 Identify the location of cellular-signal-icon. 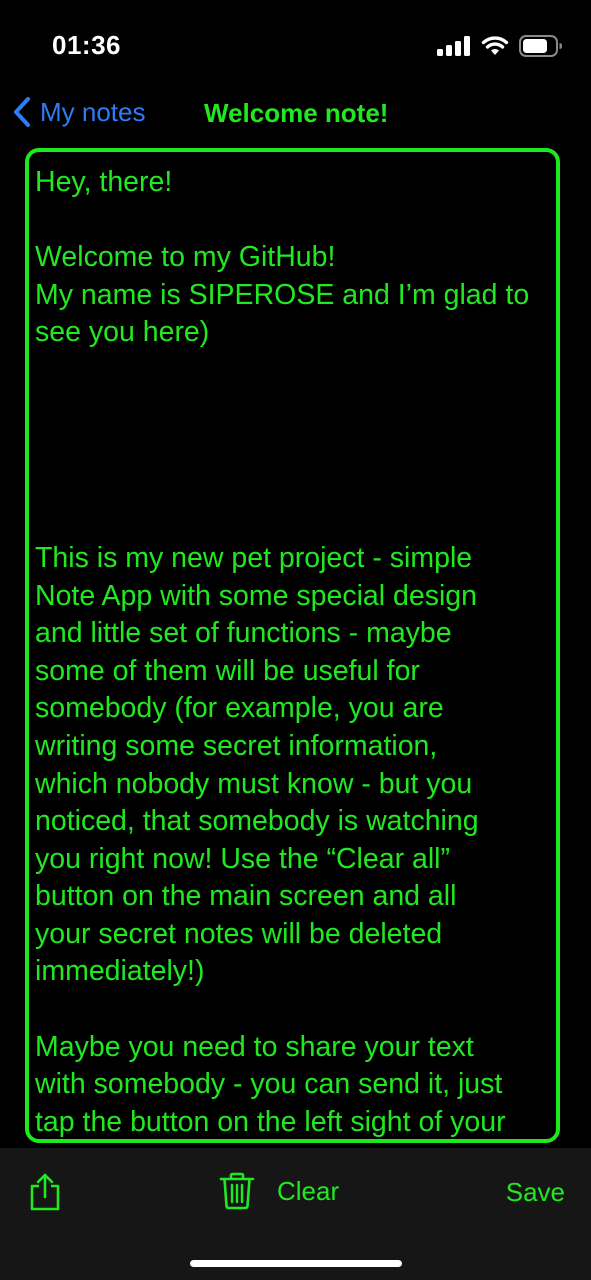
(453, 46).